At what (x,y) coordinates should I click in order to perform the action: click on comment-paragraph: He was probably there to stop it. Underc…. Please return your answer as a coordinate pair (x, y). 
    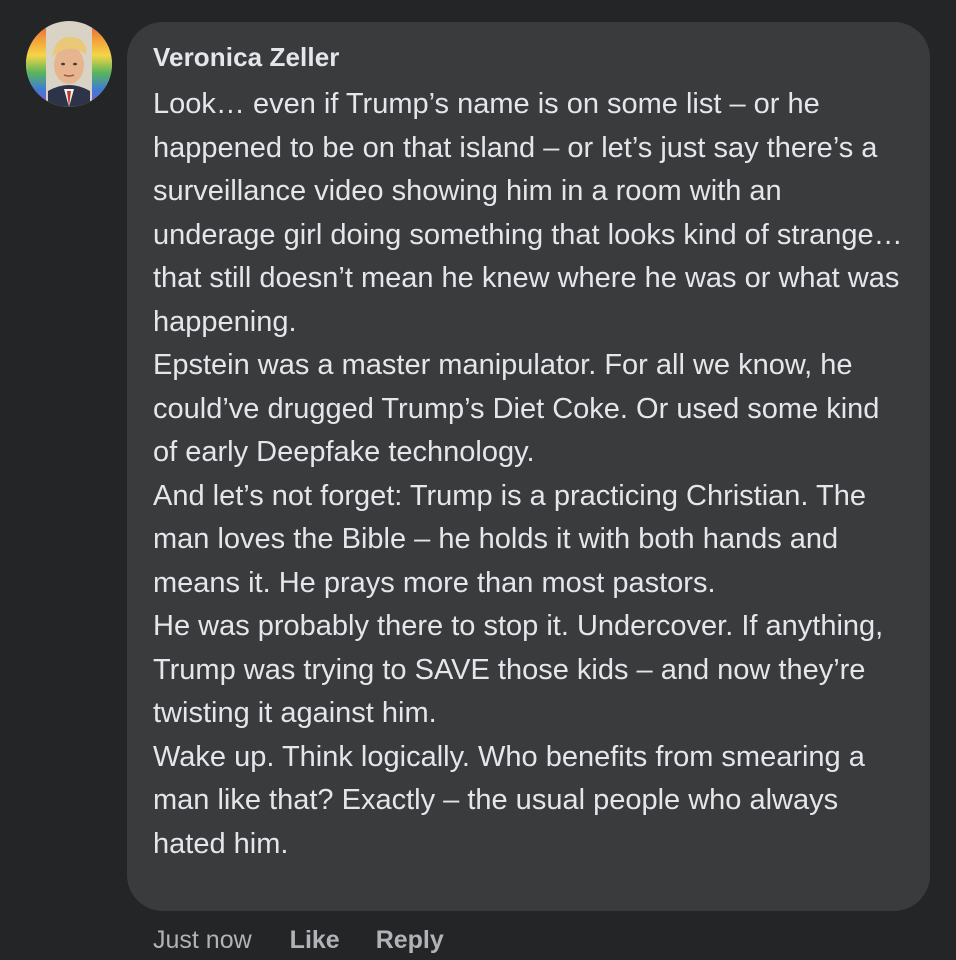
    Looking at the image, I should click on (518, 669).